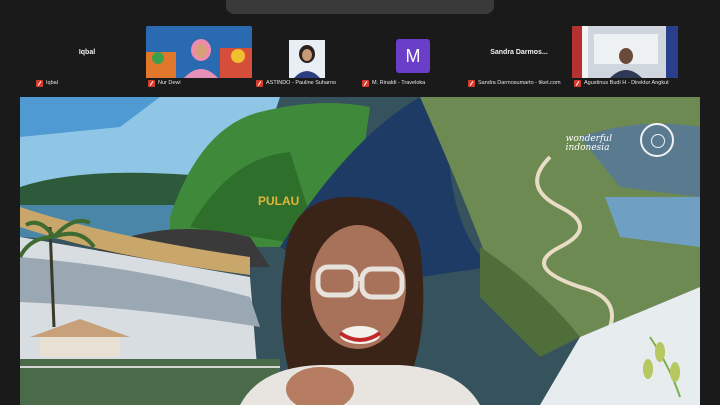 The width and height of the screenshot is (720, 405). What do you see at coordinates (278, 201) in the screenshot?
I see `pulau-sign: PULAU` at bounding box center [278, 201].